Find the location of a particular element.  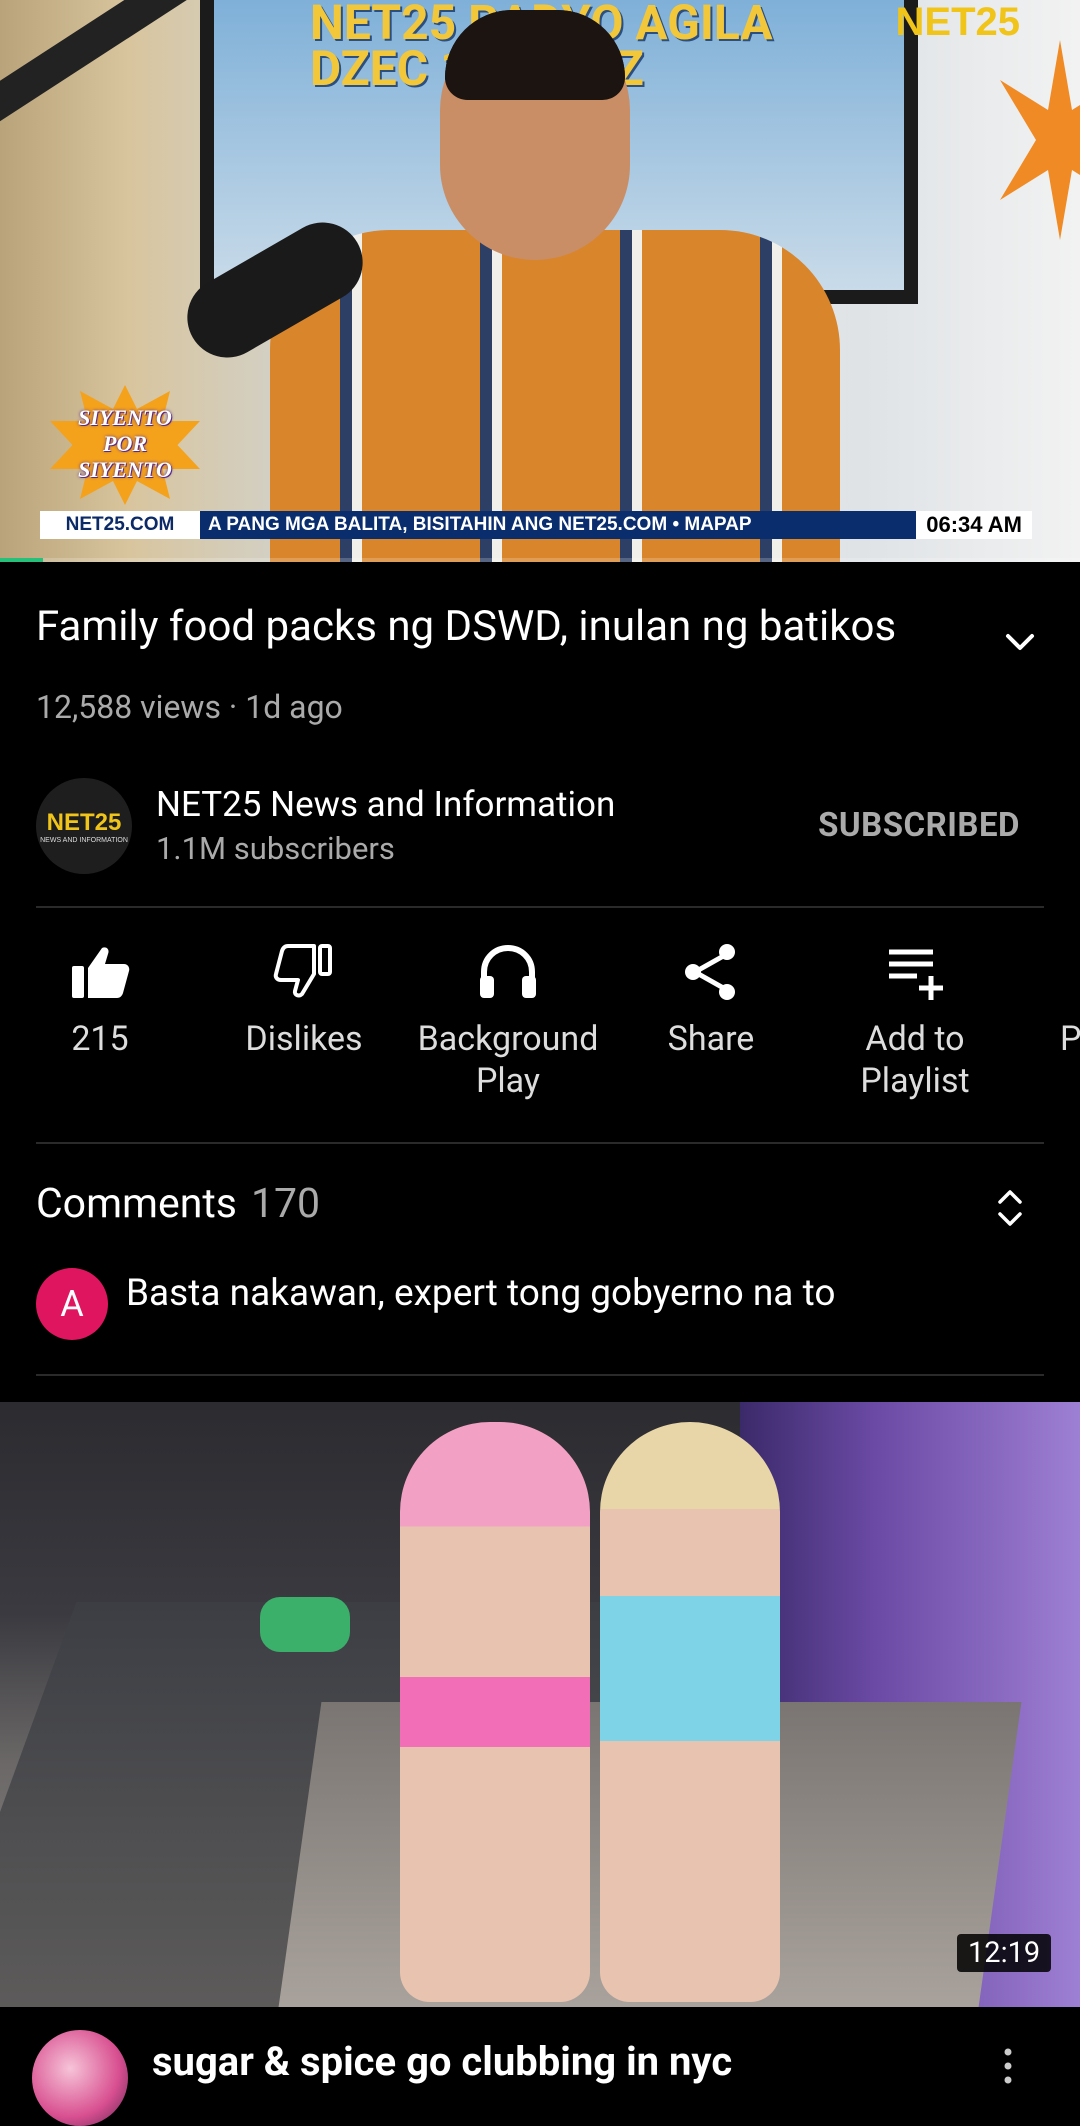

subscriber-count: 1.1M subscribers is located at coordinates (275, 848).